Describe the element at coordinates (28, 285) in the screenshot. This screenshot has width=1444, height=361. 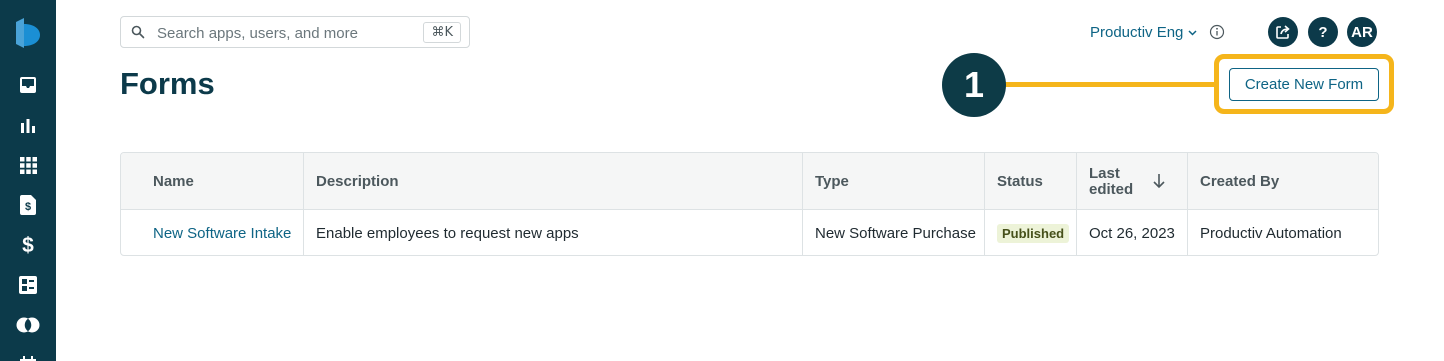
I see `forms-icon` at that location.